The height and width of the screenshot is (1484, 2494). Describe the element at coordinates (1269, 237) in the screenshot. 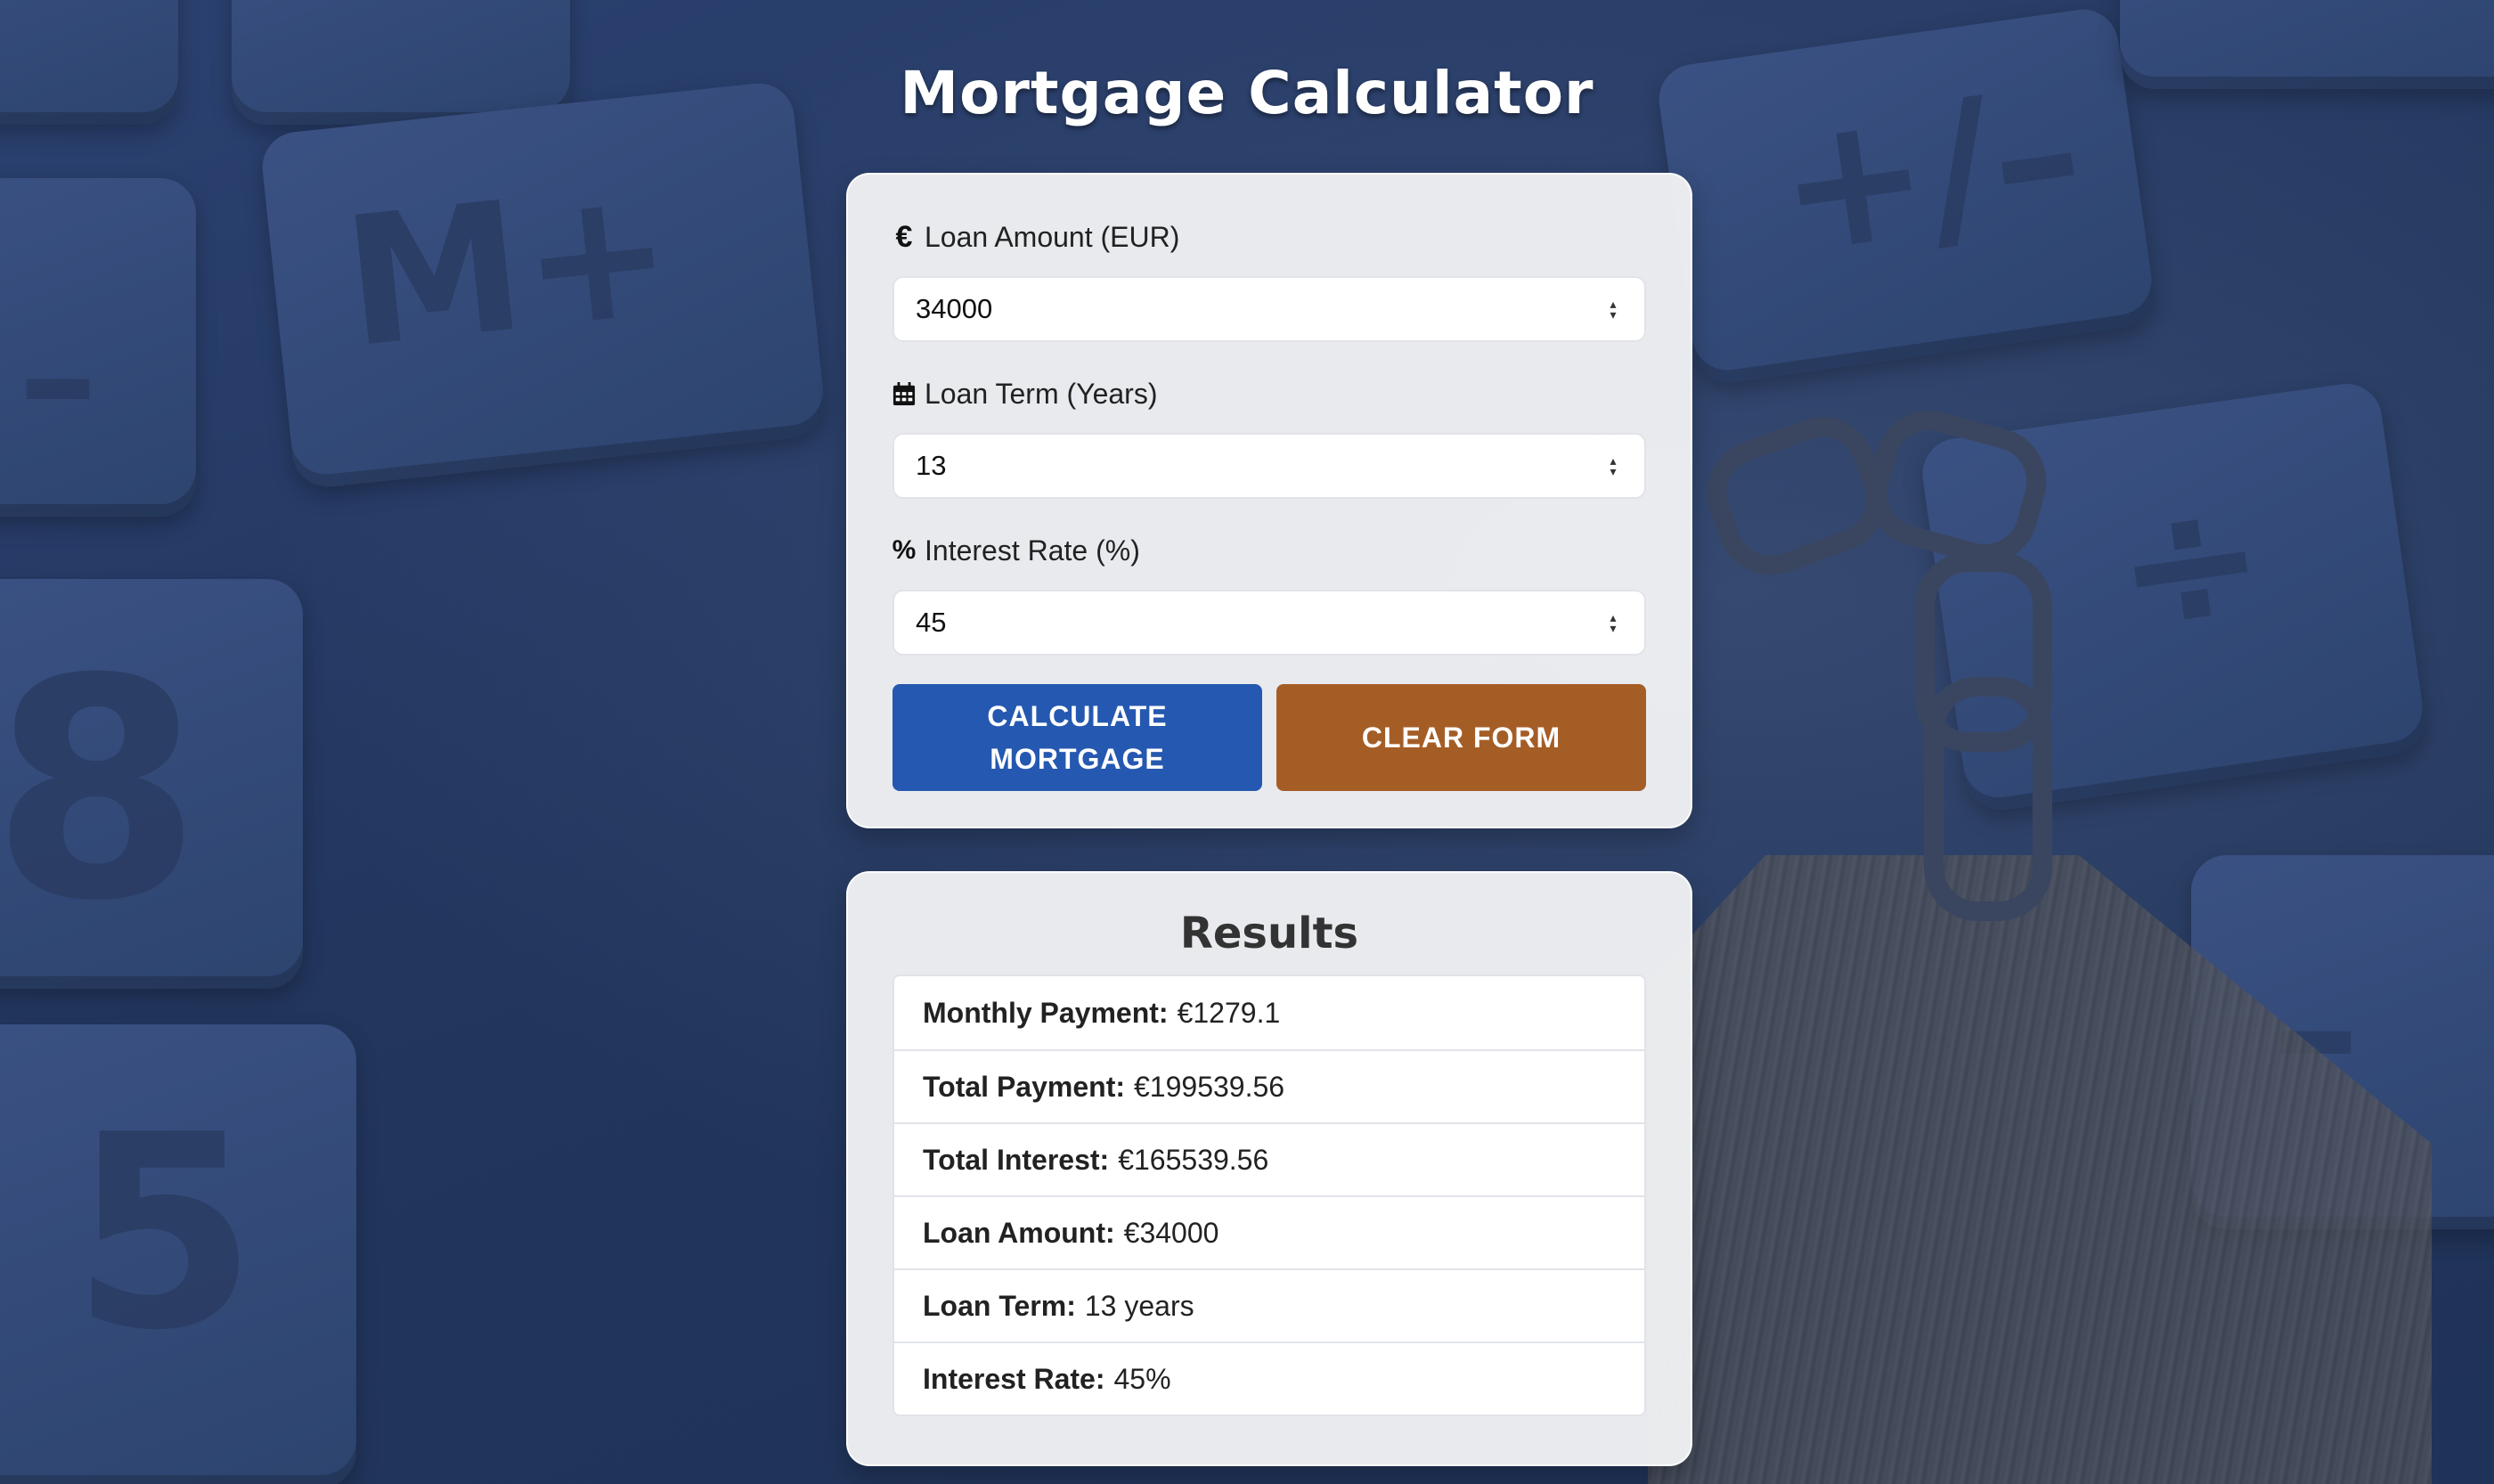

I see `loan-amount-label: € Loan Amount (EUR)` at that location.